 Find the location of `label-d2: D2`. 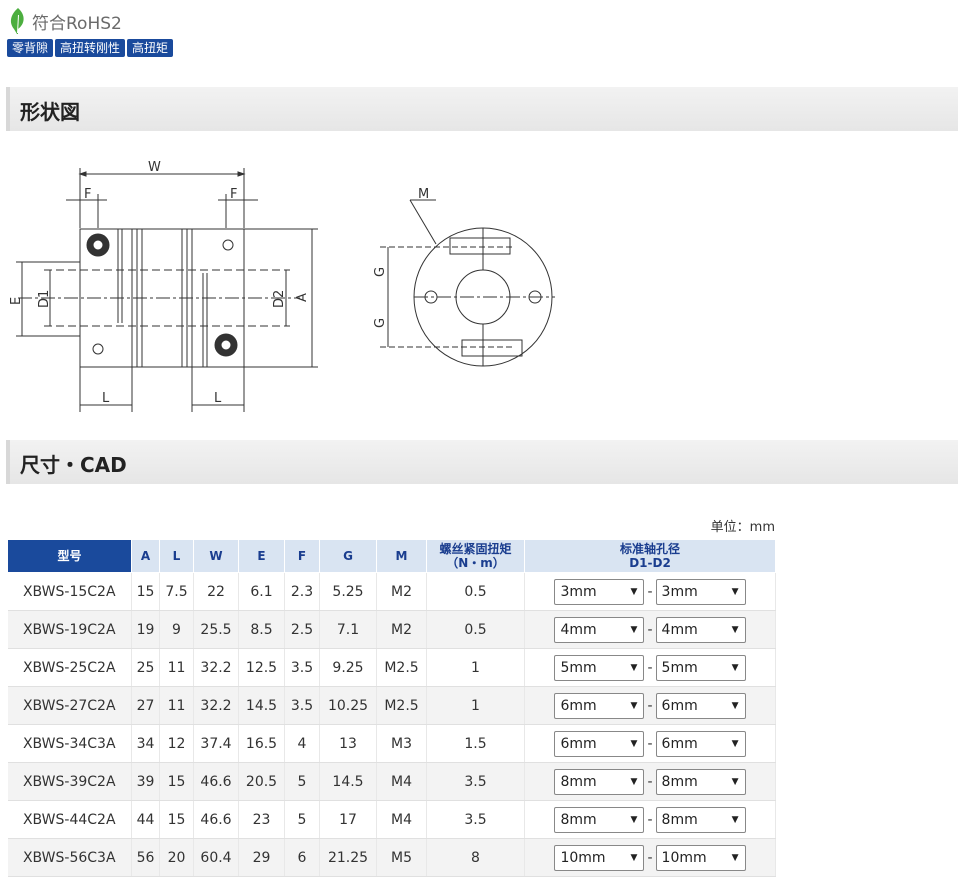

label-d2: D2 is located at coordinates (279, 299).